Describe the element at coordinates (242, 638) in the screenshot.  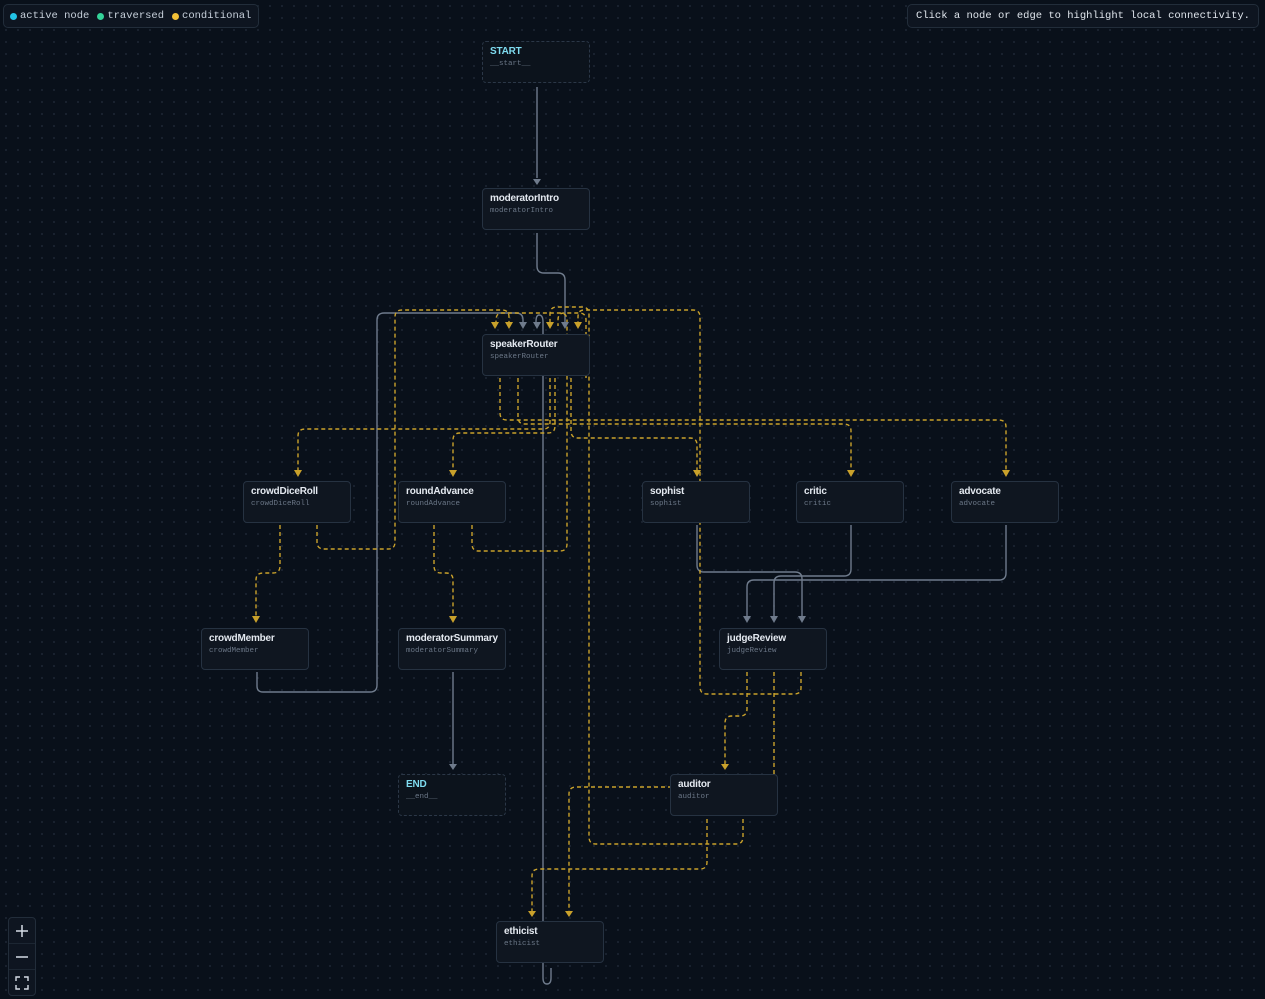
I see `node-title: crowdMember` at that location.